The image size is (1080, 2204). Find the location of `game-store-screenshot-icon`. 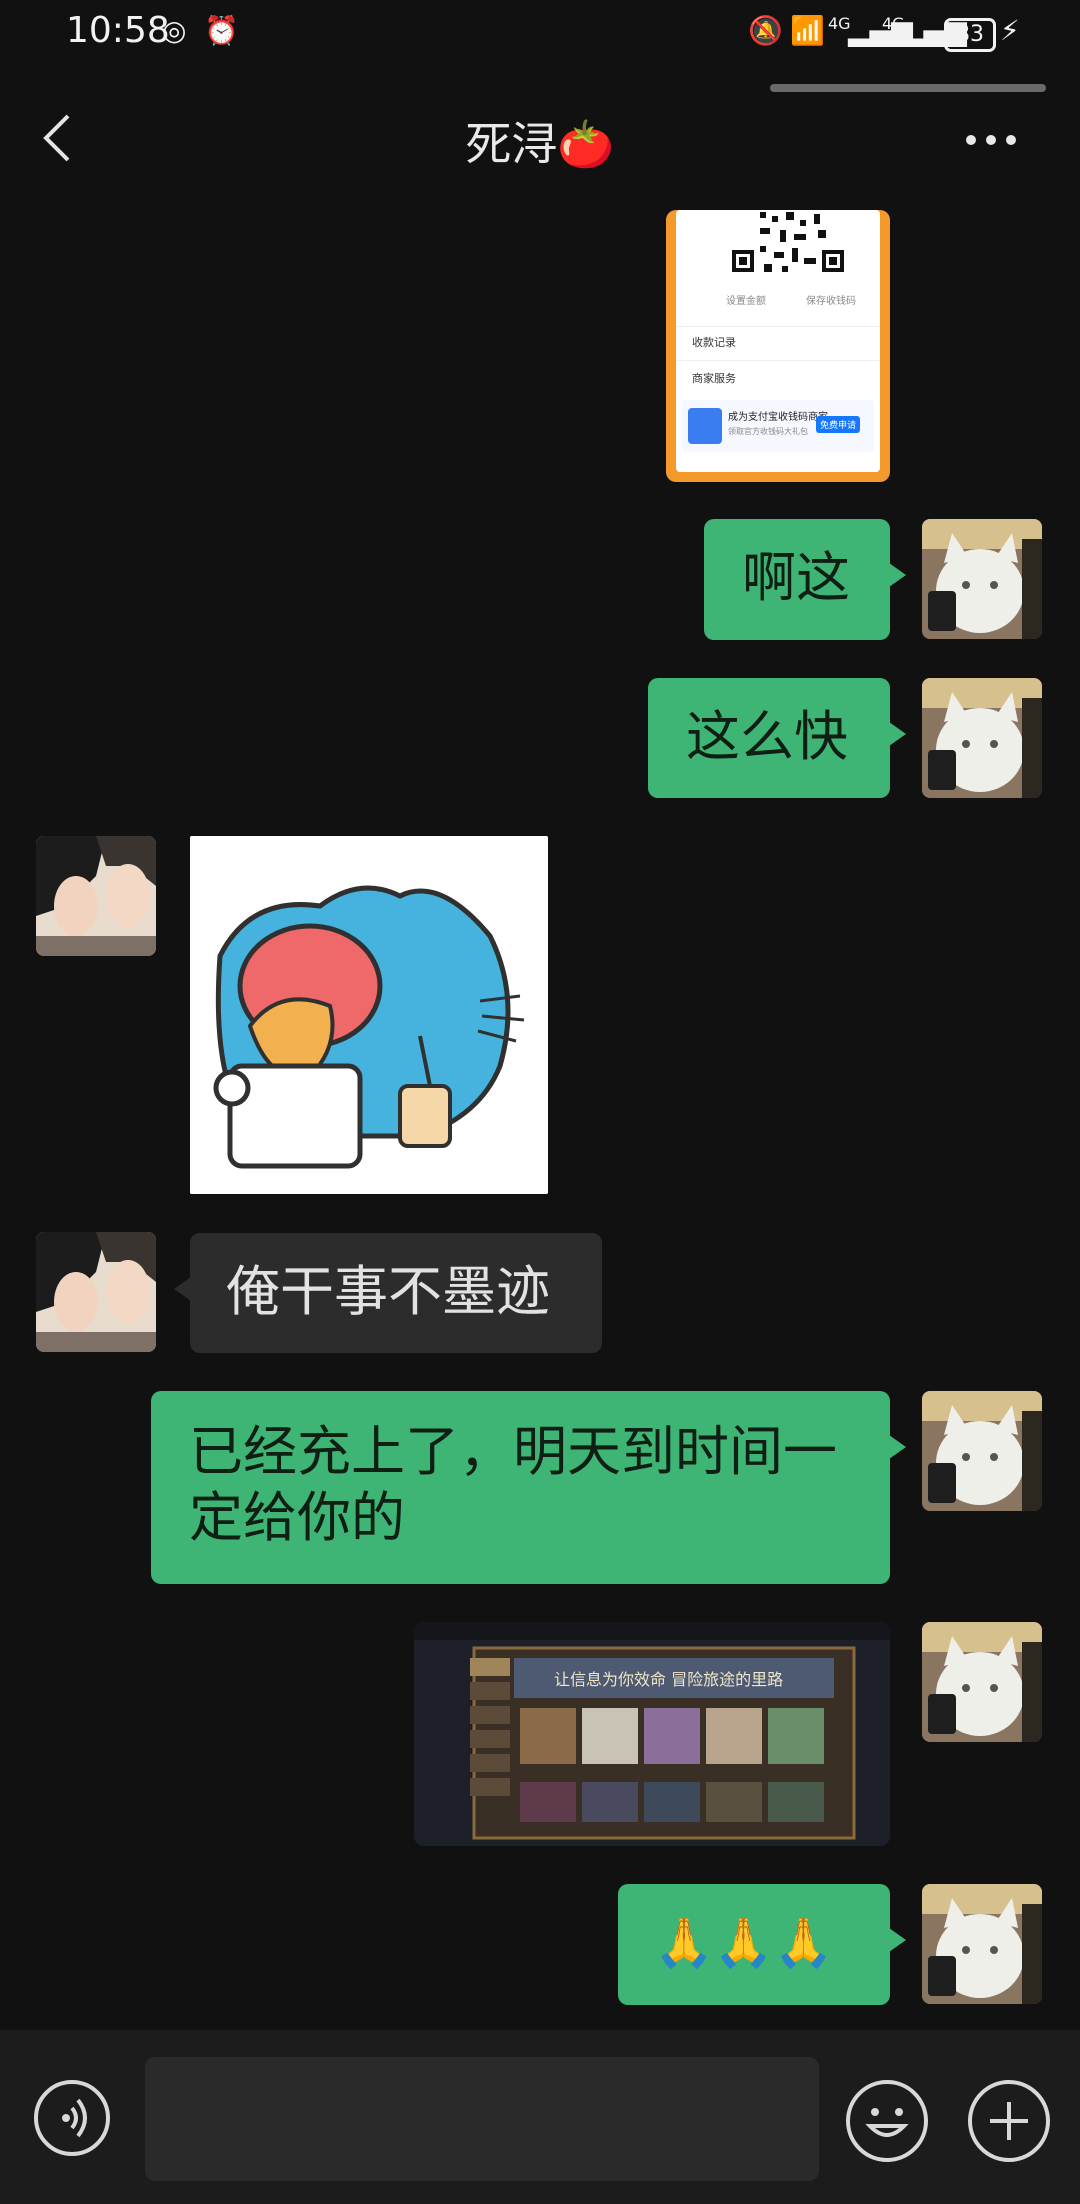

game-store-screenshot-icon is located at coordinates (652, 1734).